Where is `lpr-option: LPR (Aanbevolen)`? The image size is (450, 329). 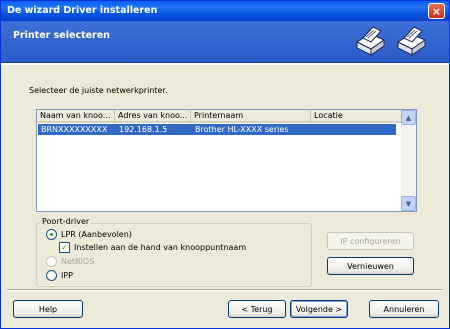
lpr-option: LPR (Aanbevolen) is located at coordinates (89, 234).